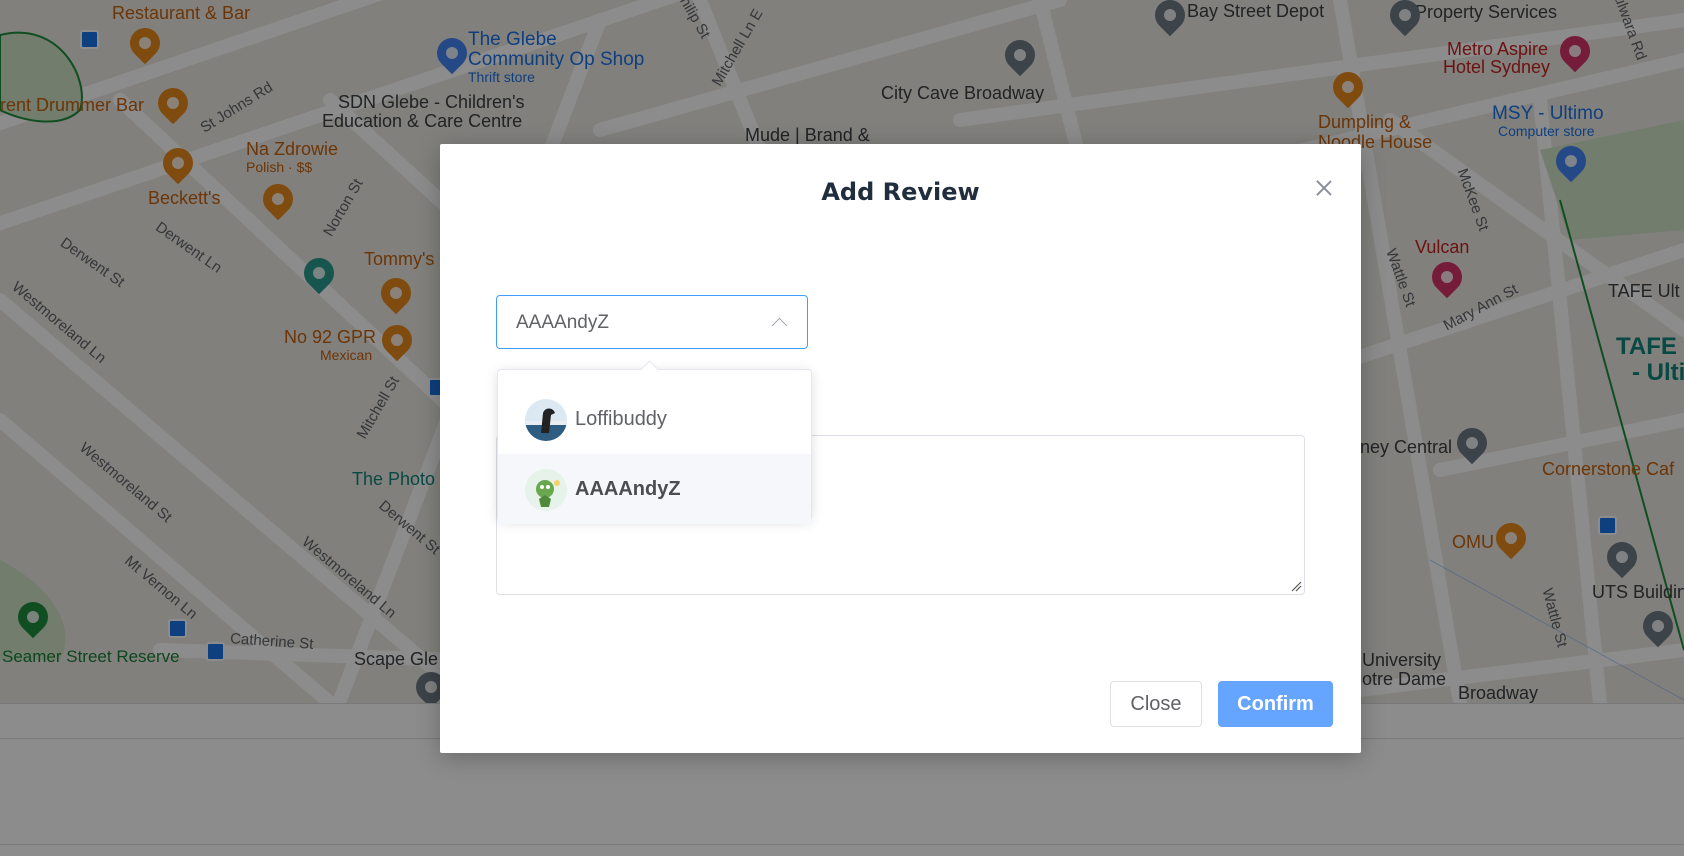  I want to click on avatar-loffibuddy, so click(546, 420).